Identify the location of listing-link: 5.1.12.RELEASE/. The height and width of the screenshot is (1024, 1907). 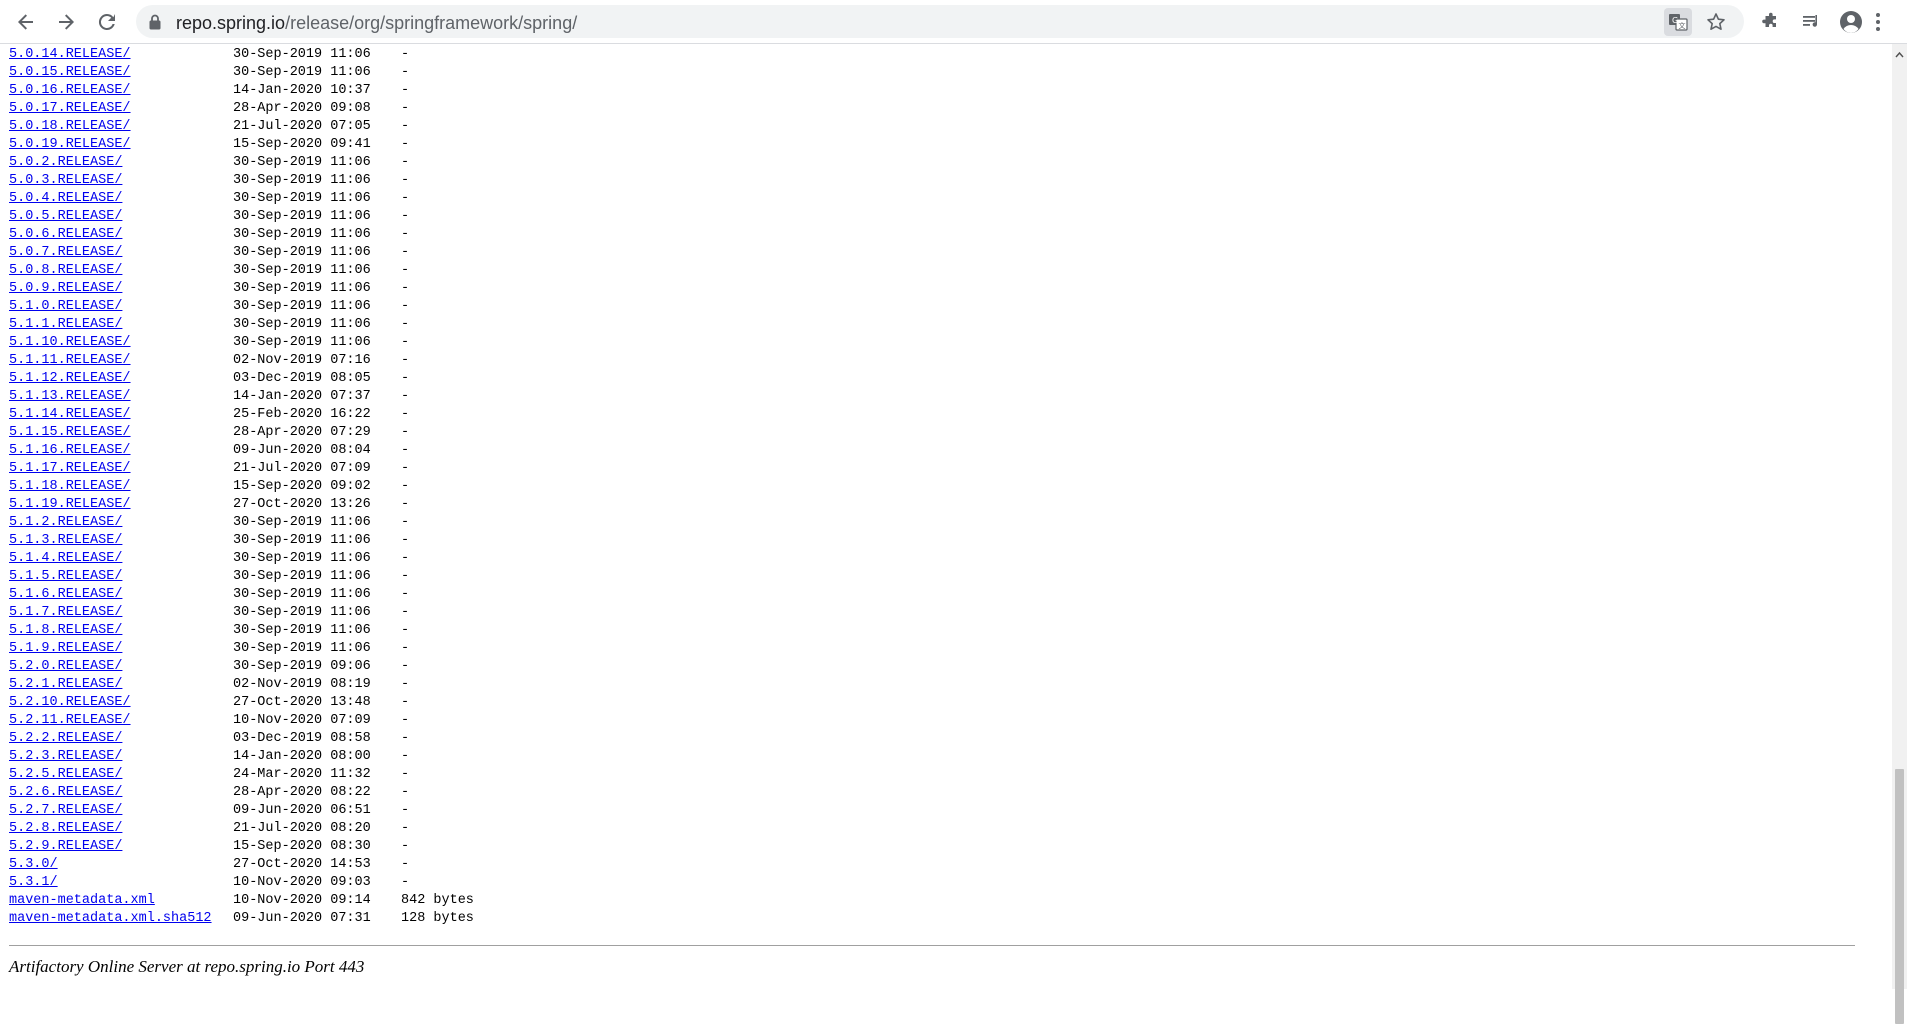
(70, 379).